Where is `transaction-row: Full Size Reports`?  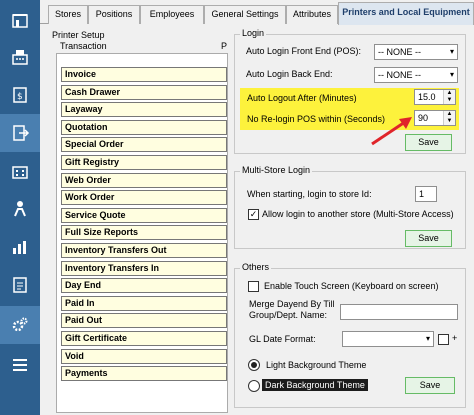
transaction-row: Full Size Reports is located at coordinates (144, 233).